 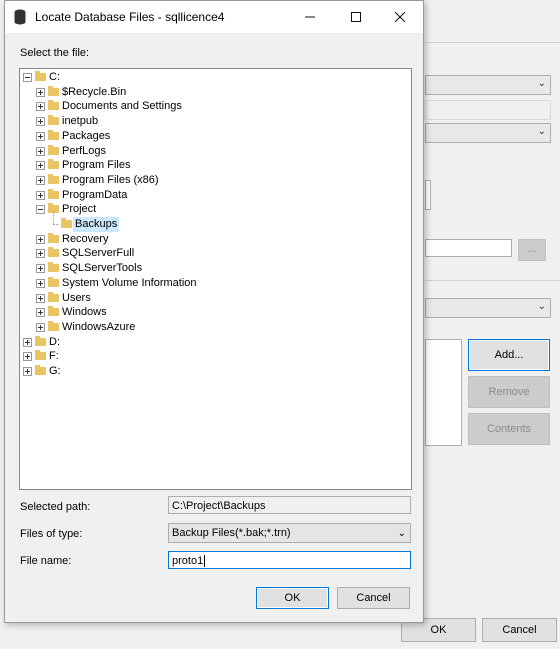 What do you see at coordinates (214, 151) in the screenshot?
I see `tree-node: PerfLogs` at bounding box center [214, 151].